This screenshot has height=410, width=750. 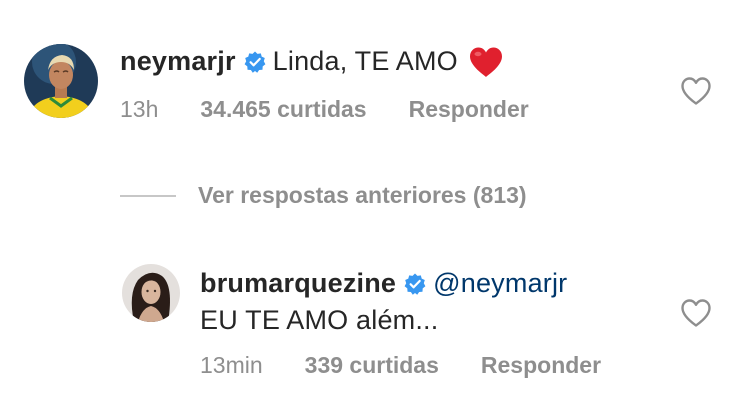 I want to click on divider-line, so click(x=148, y=195).